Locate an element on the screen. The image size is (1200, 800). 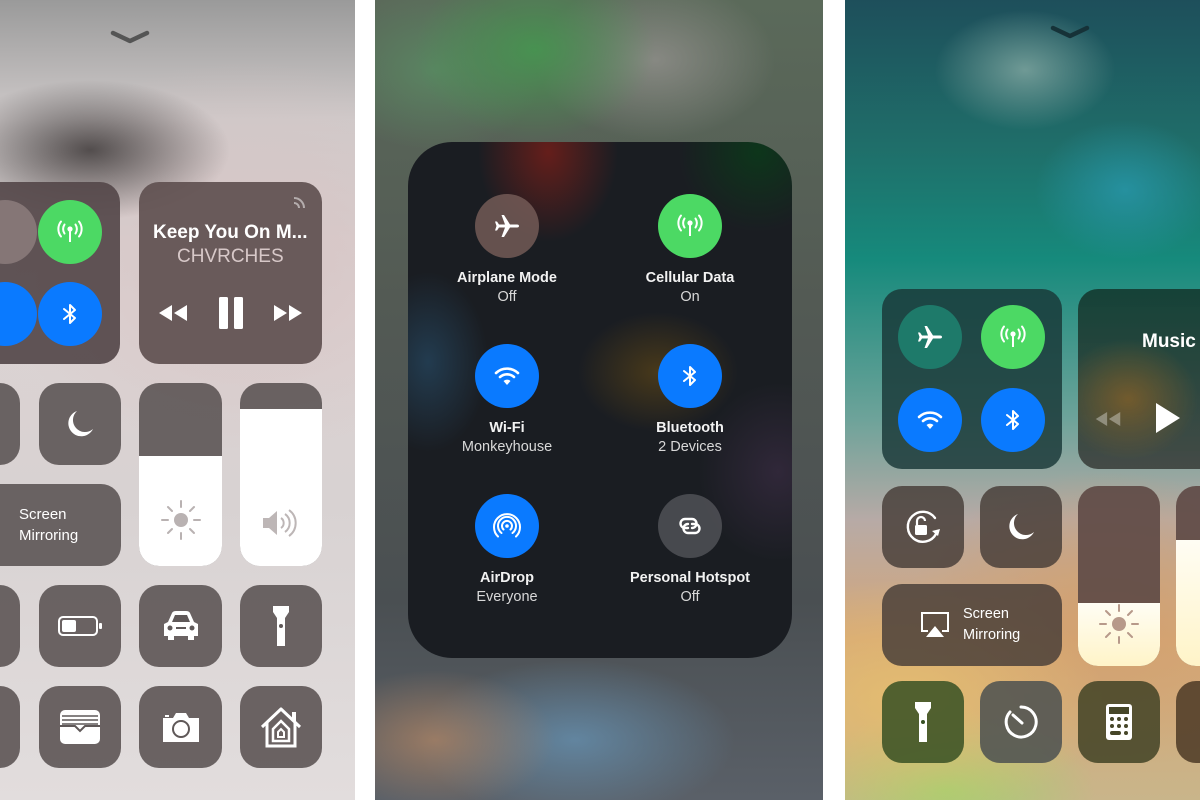
airplane-mode-label: Airplane Mode is located at coordinates (507, 278).